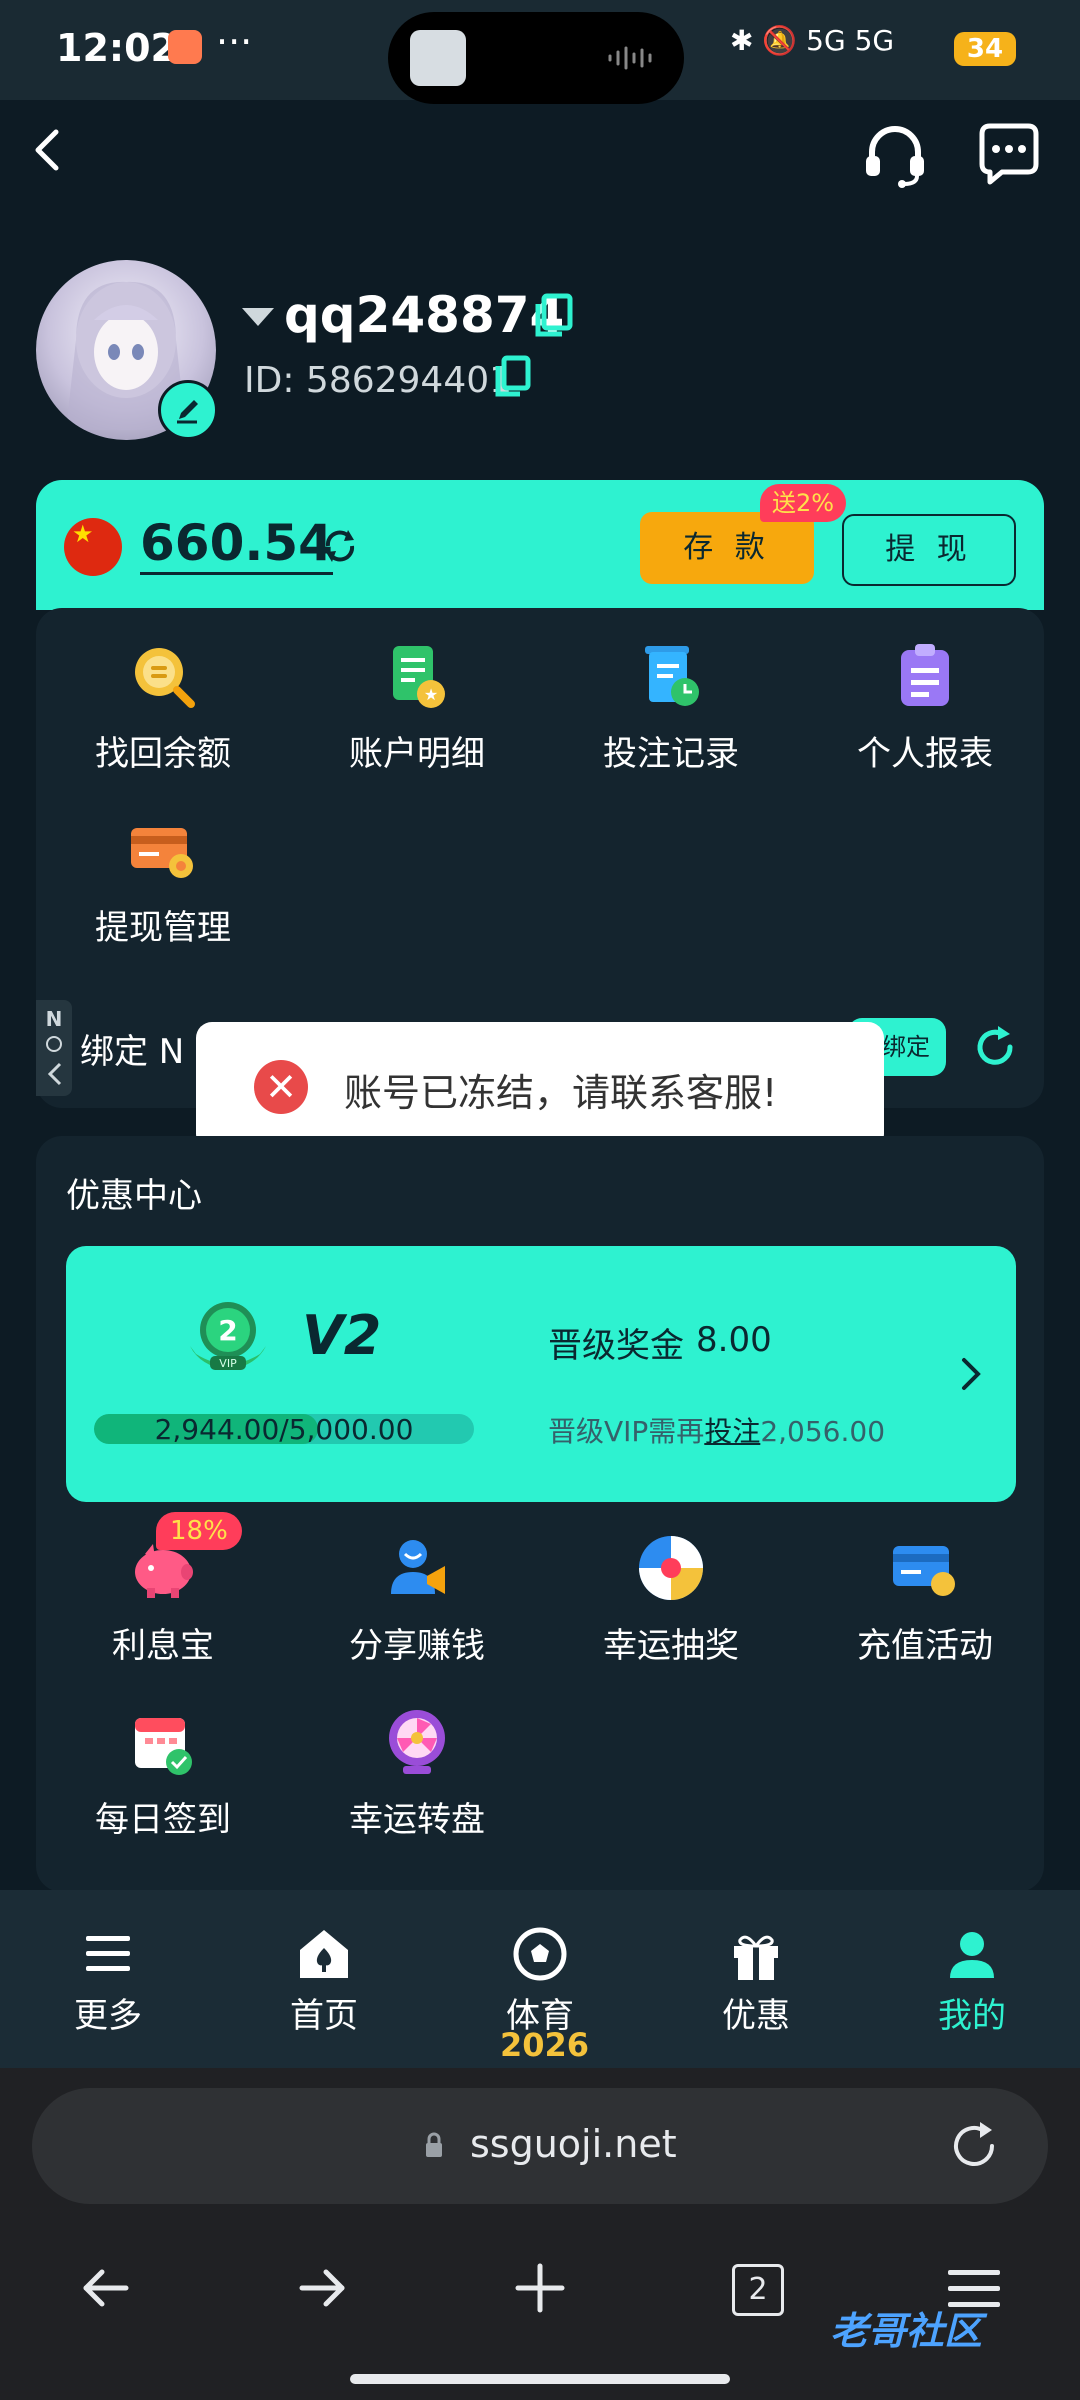 The width and height of the screenshot is (1080, 2400). Describe the element at coordinates (972, 1980) in the screenshot. I see `nav-mine: 我的` at that location.